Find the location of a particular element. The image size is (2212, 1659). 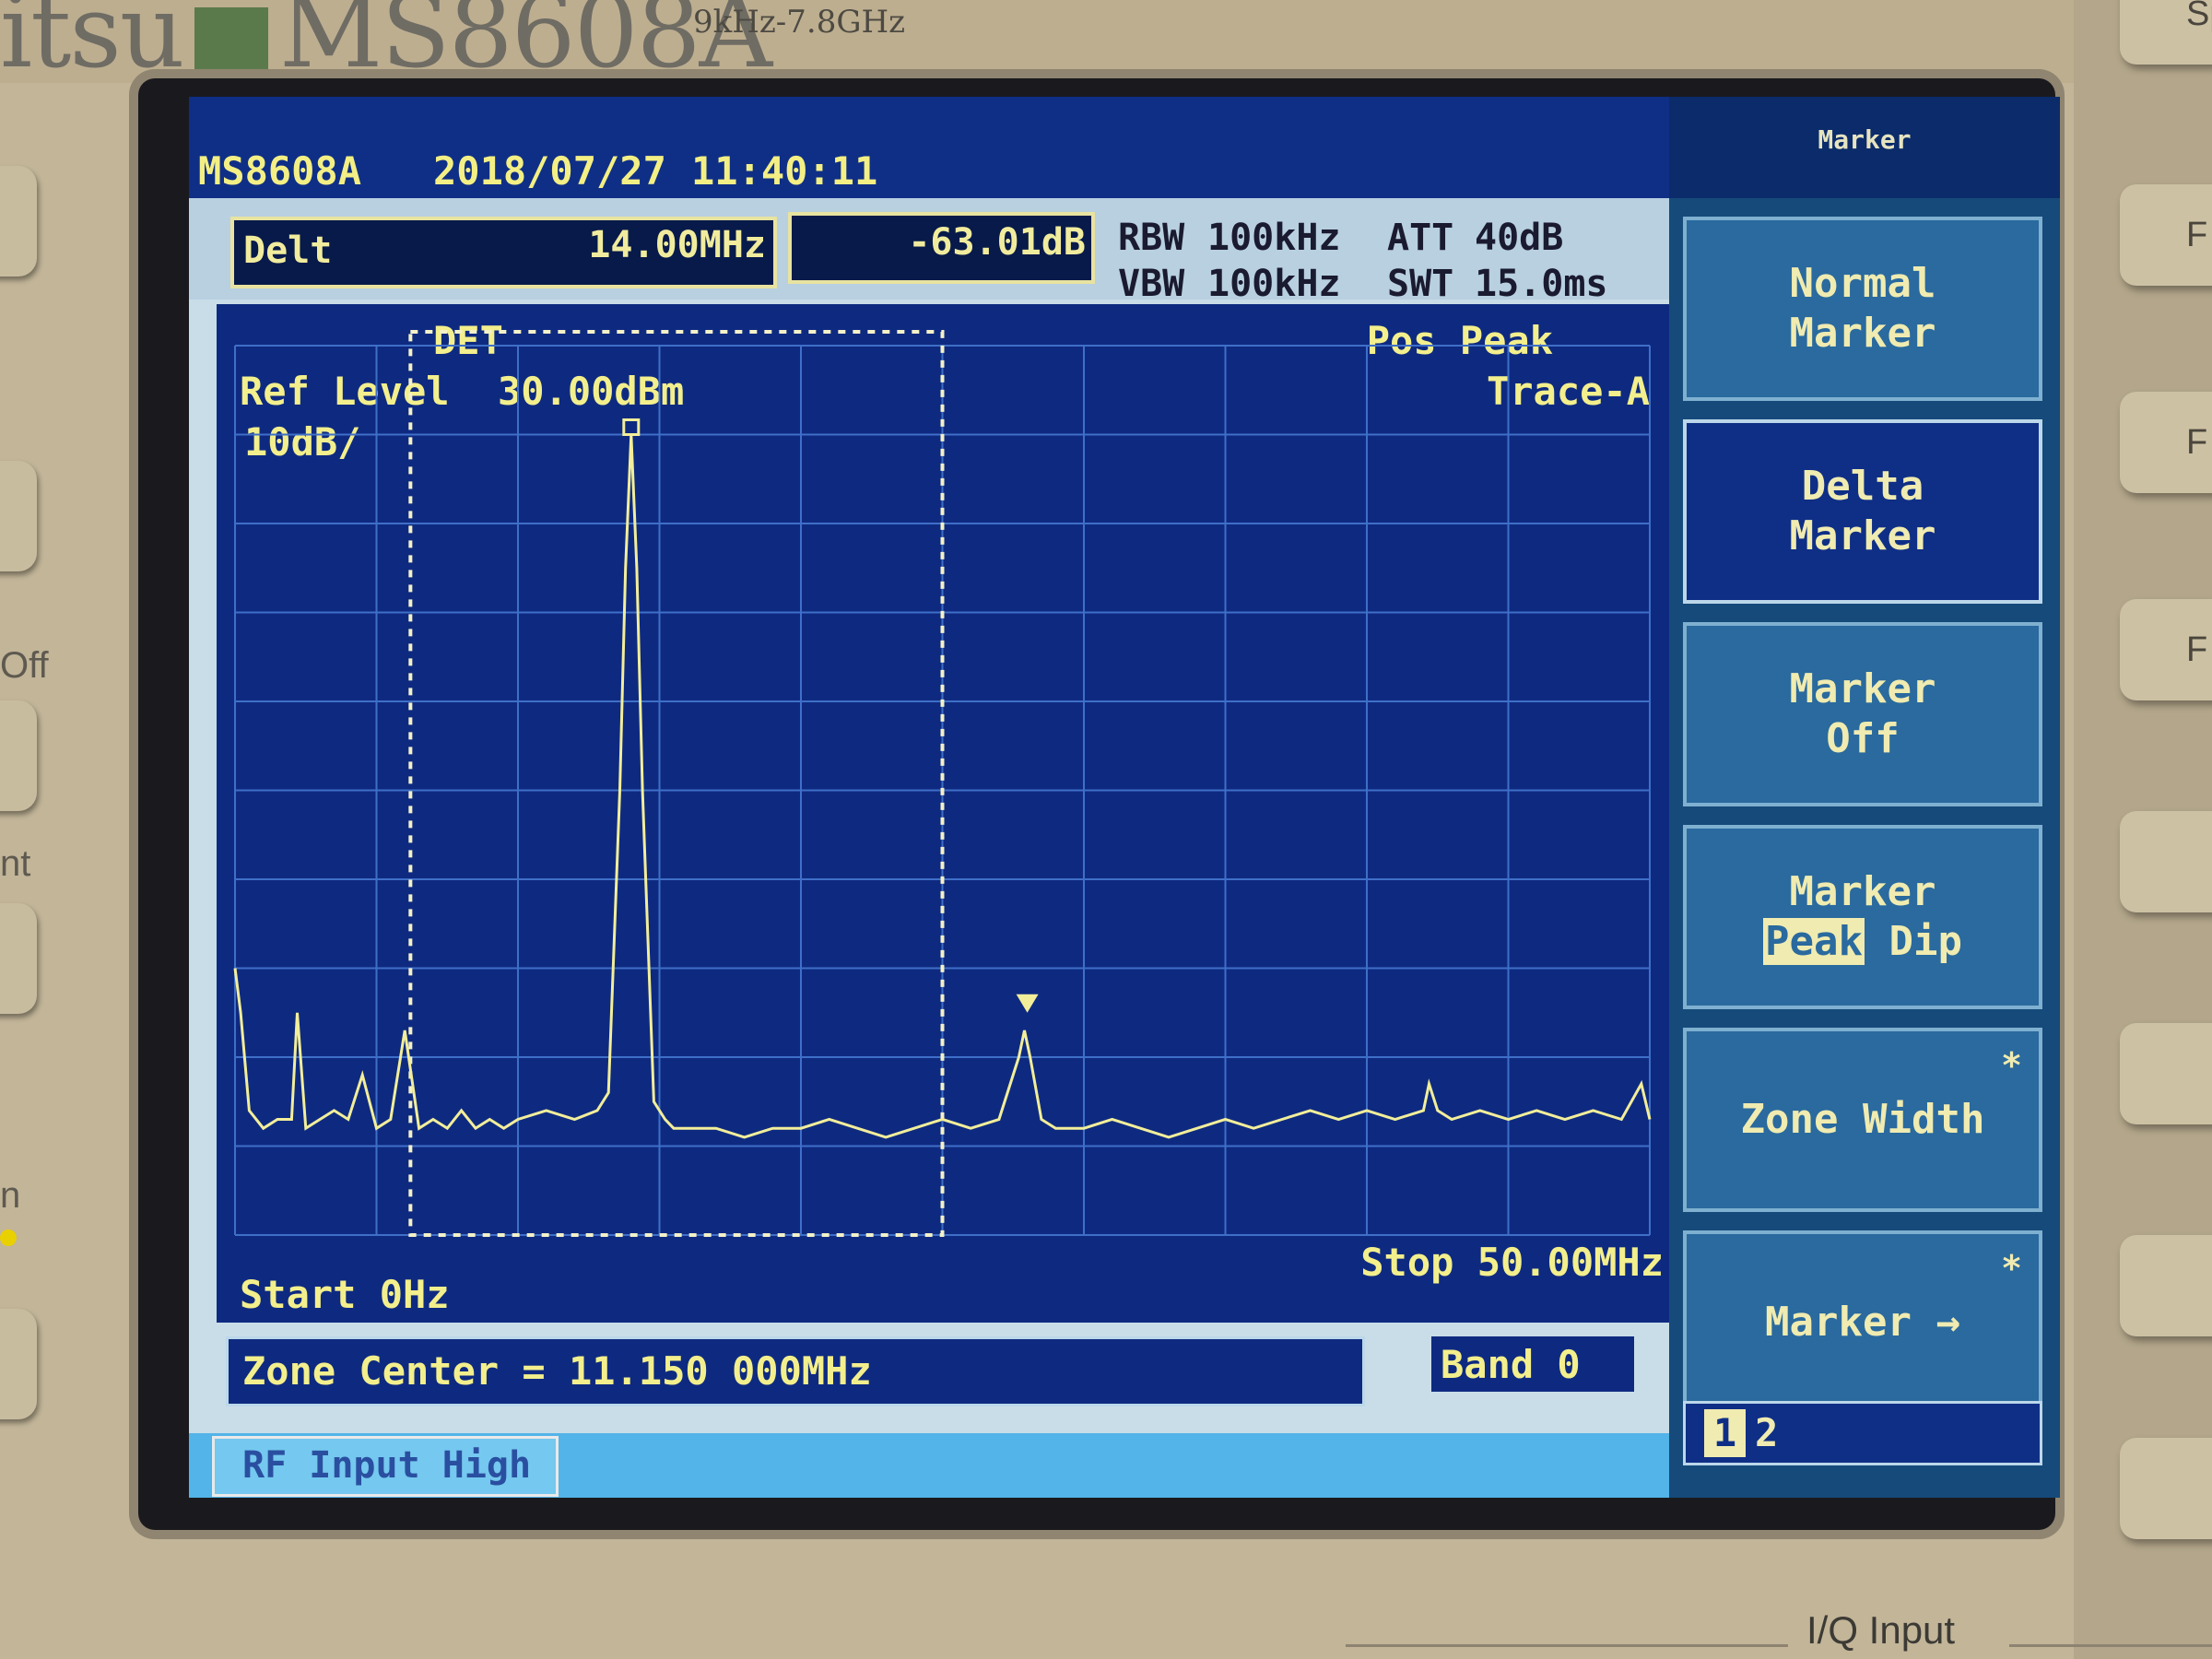

zone-center-bar: Zone Center = 11.150 000MHz is located at coordinates (795, 1371).